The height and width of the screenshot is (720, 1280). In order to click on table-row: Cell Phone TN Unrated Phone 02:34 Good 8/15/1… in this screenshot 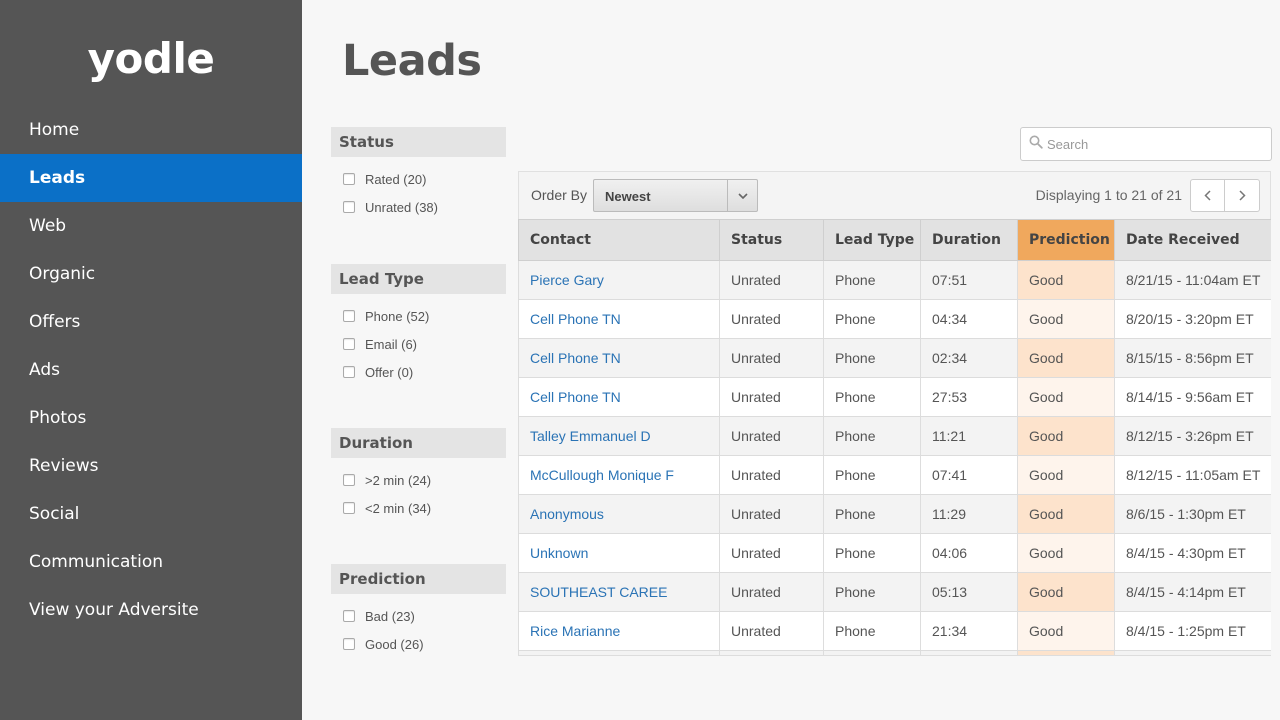, I will do `click(894, 358)`.